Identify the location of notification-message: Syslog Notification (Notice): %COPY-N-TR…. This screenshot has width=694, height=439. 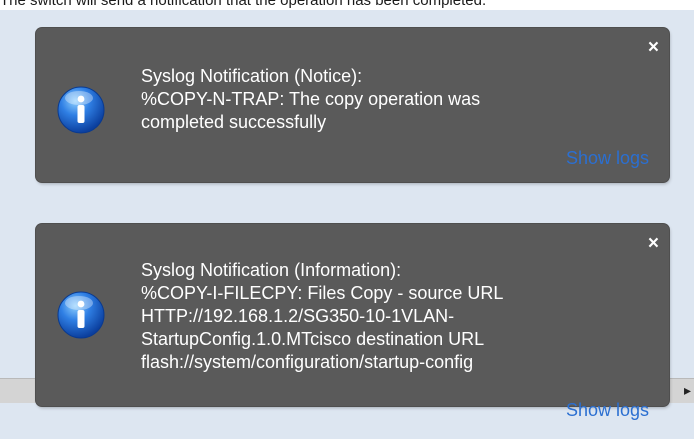
(396, 99).